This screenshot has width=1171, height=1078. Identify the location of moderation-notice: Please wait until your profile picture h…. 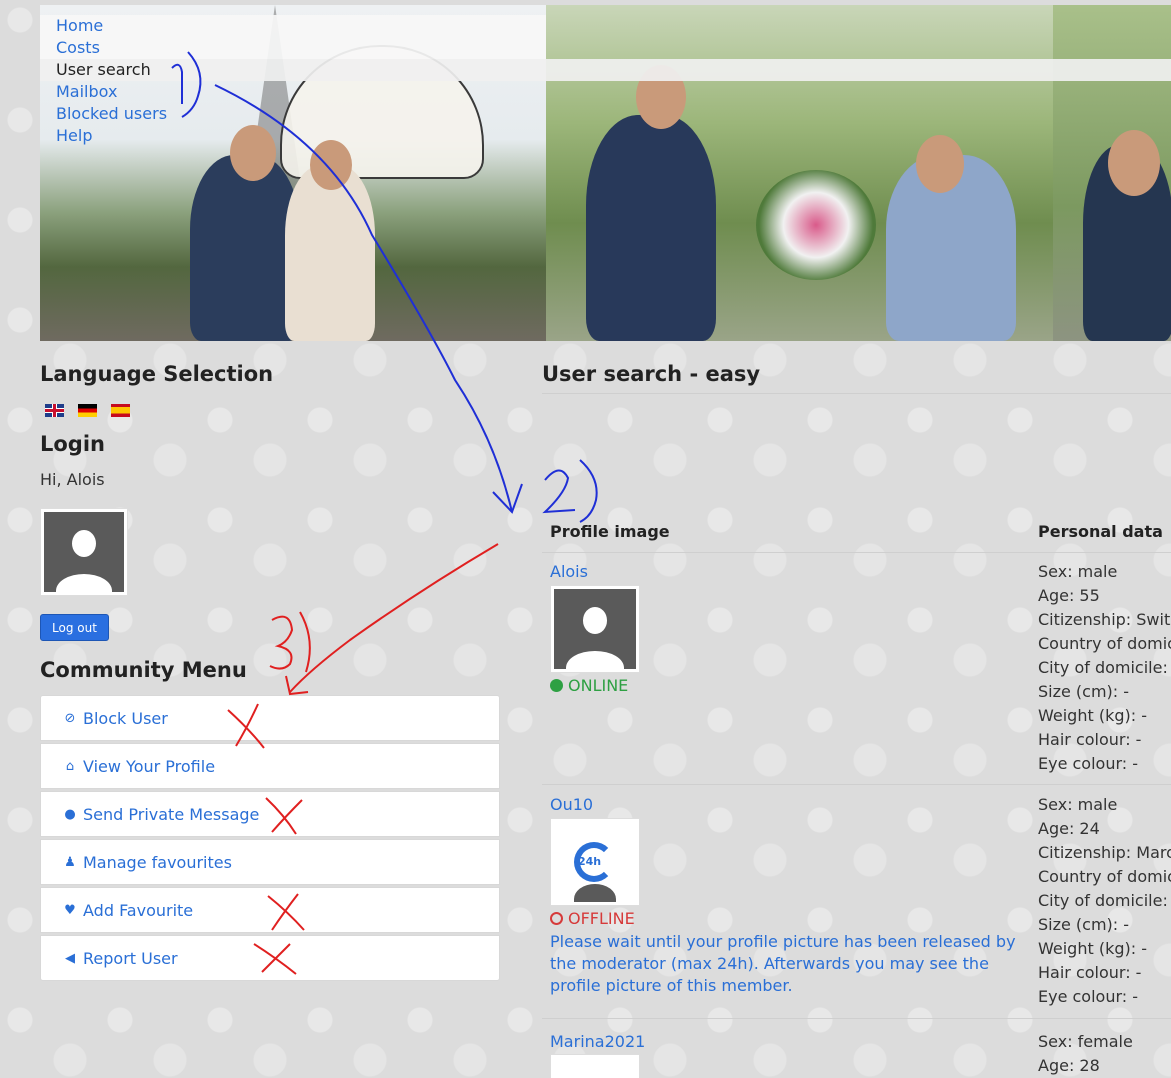
(783, 963).